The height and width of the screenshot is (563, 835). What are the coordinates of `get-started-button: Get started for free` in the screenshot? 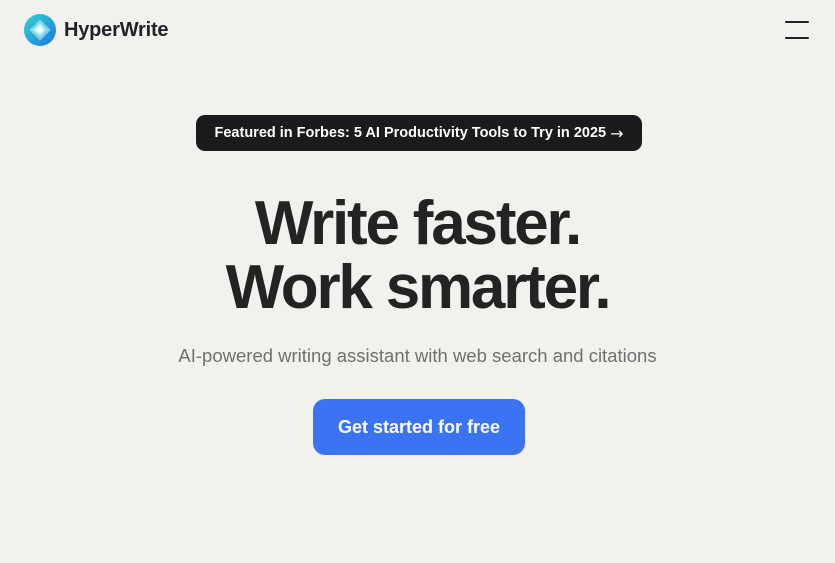 It's located at (419, 427).